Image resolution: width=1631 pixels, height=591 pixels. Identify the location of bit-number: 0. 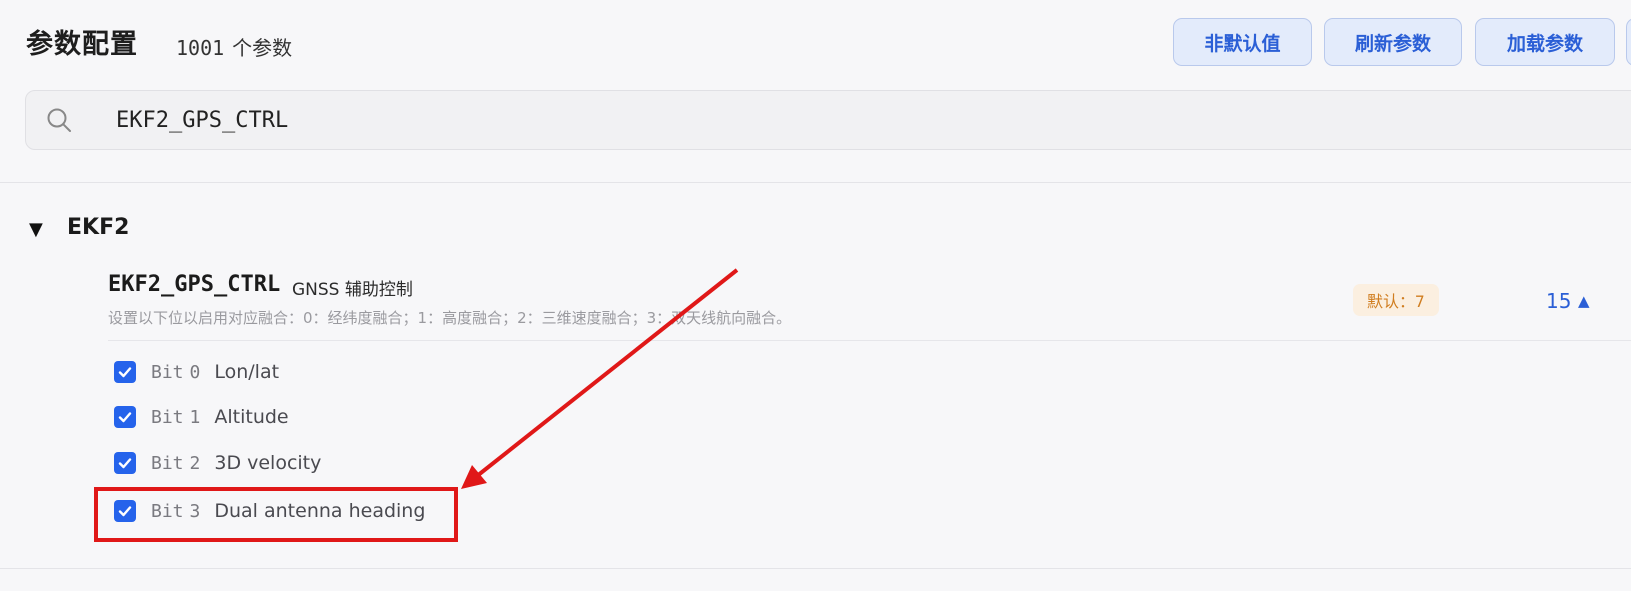
(195, 372).